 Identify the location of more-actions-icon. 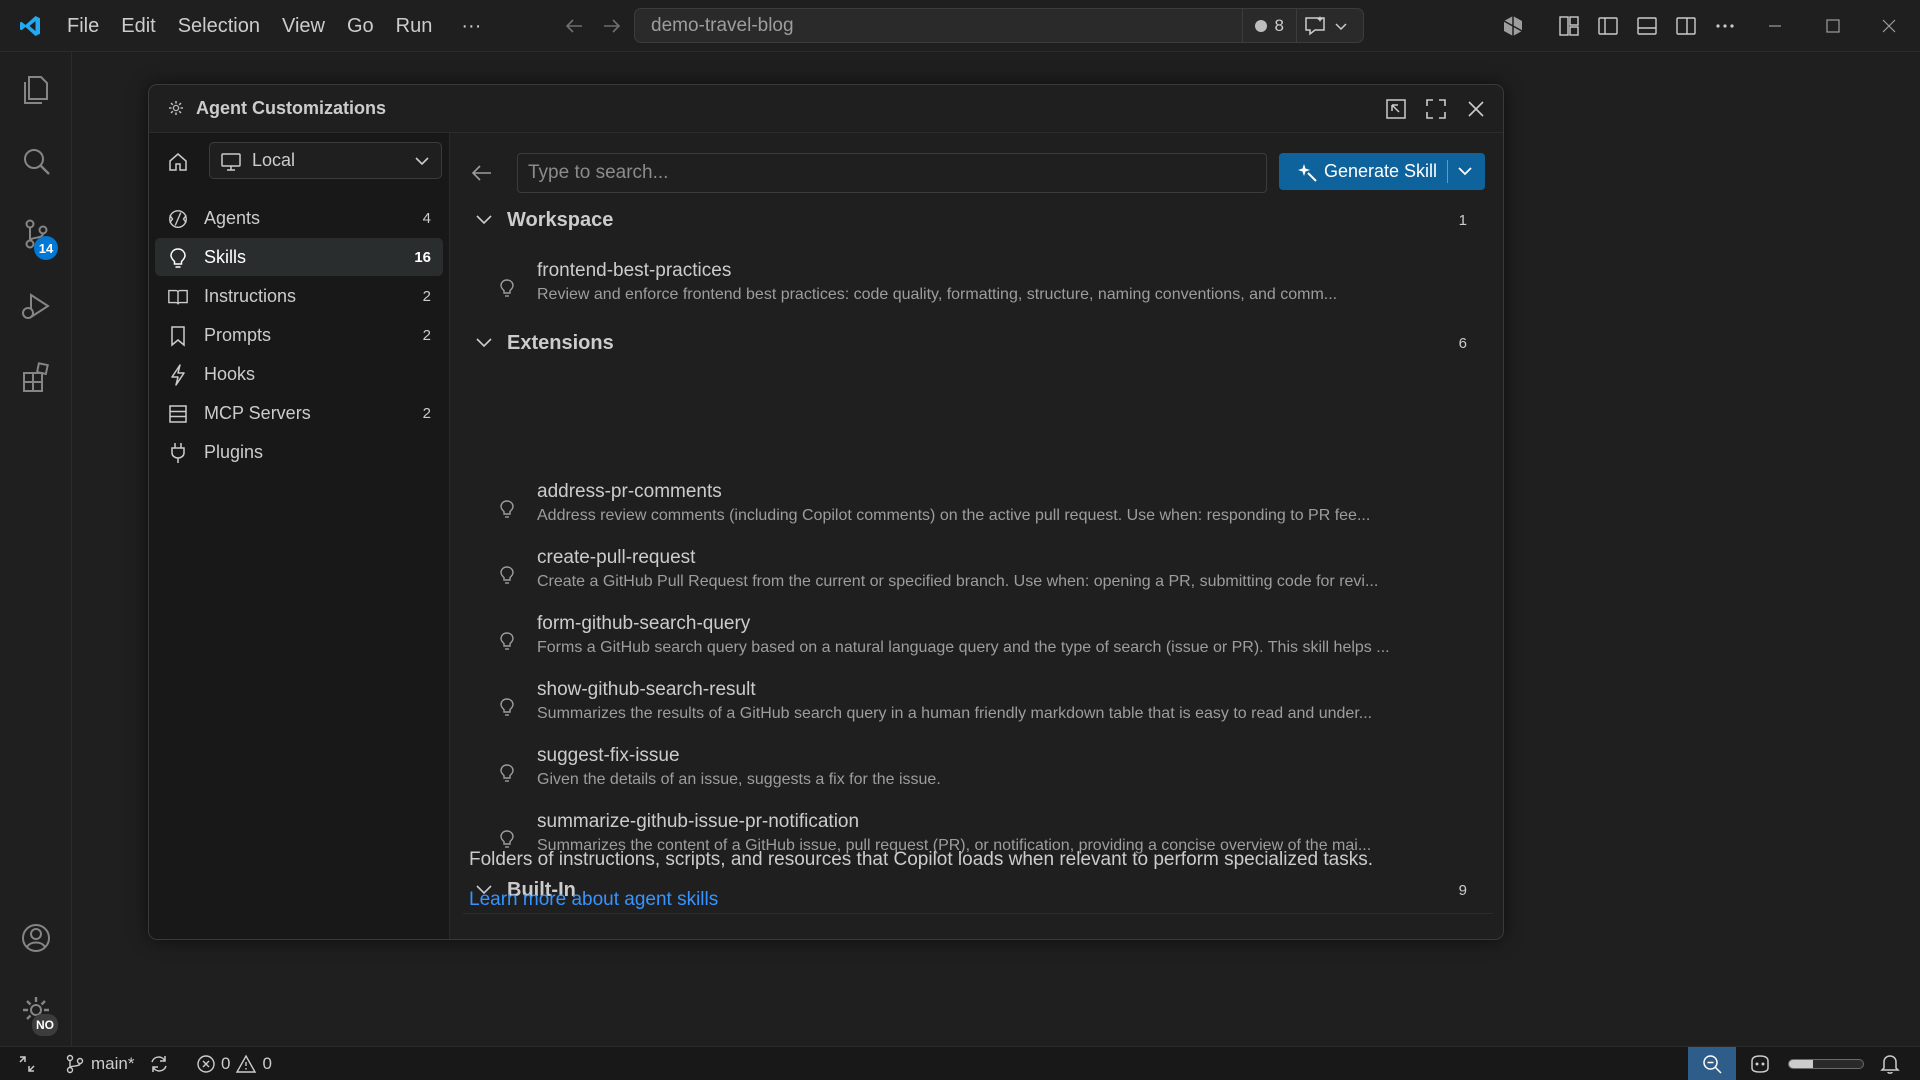
(1725, 26).